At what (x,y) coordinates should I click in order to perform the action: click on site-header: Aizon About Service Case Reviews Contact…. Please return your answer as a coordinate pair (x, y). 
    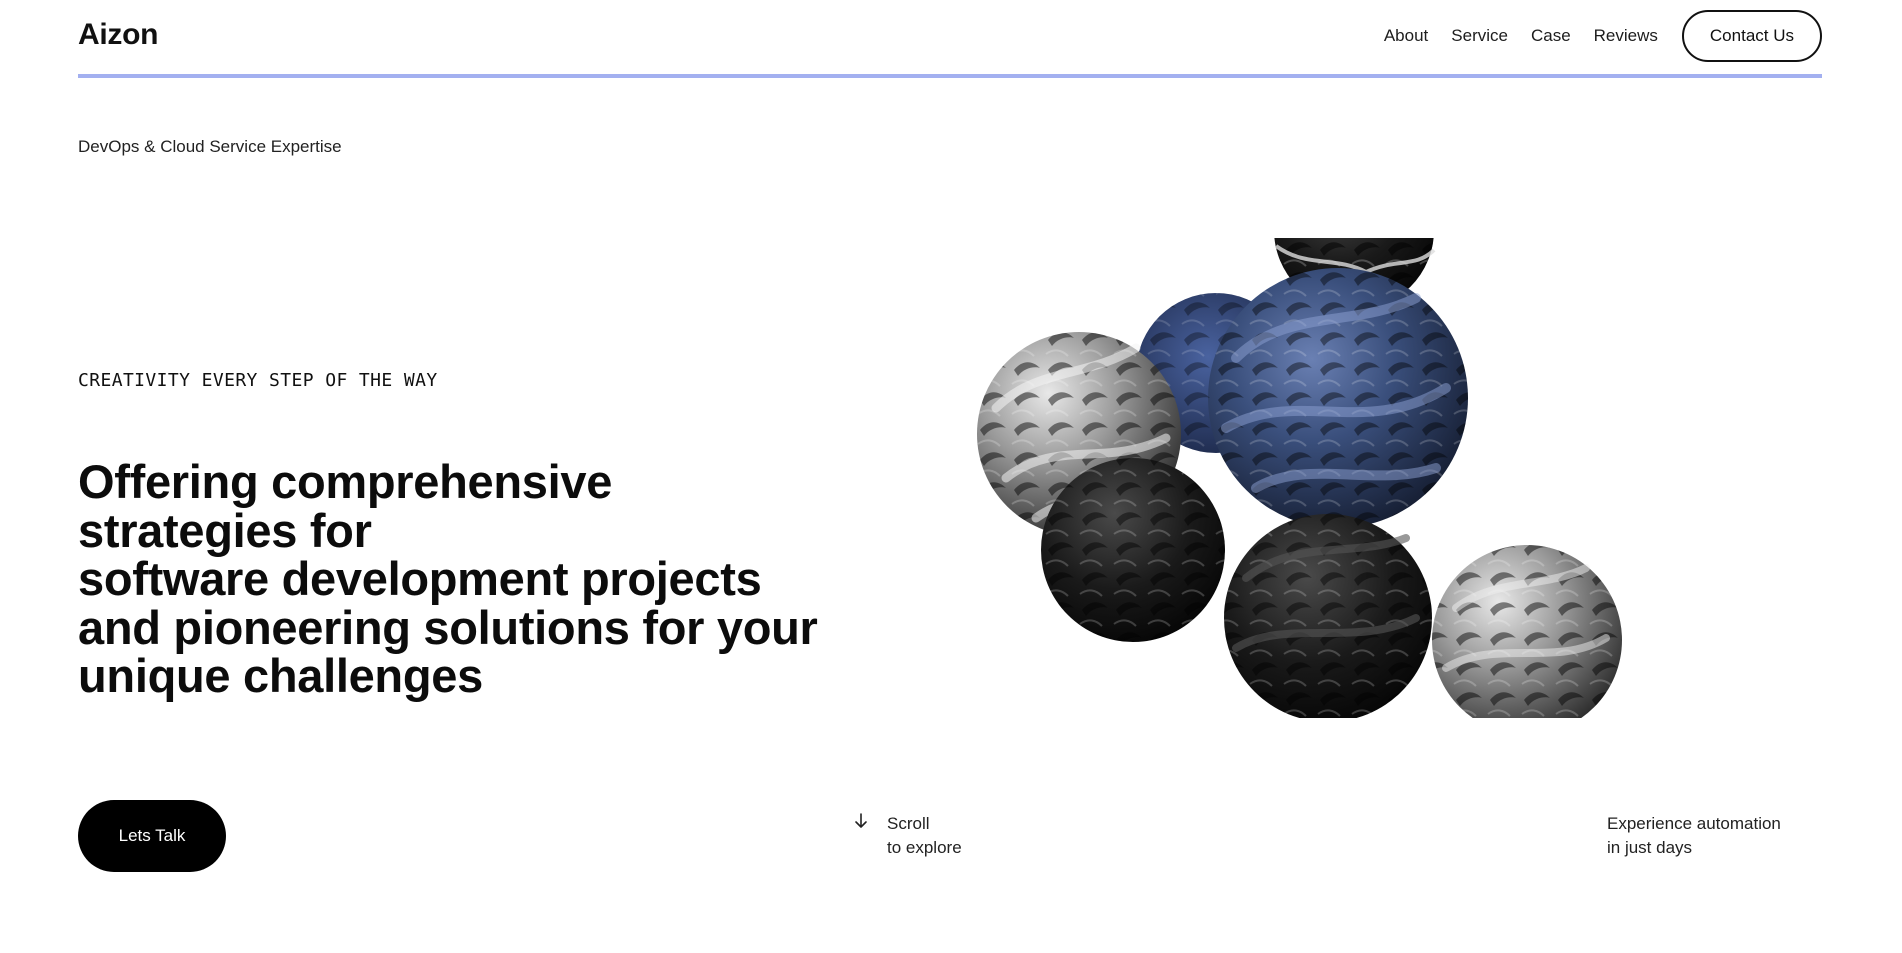
    Looking at the image, I should click on (950, 39).